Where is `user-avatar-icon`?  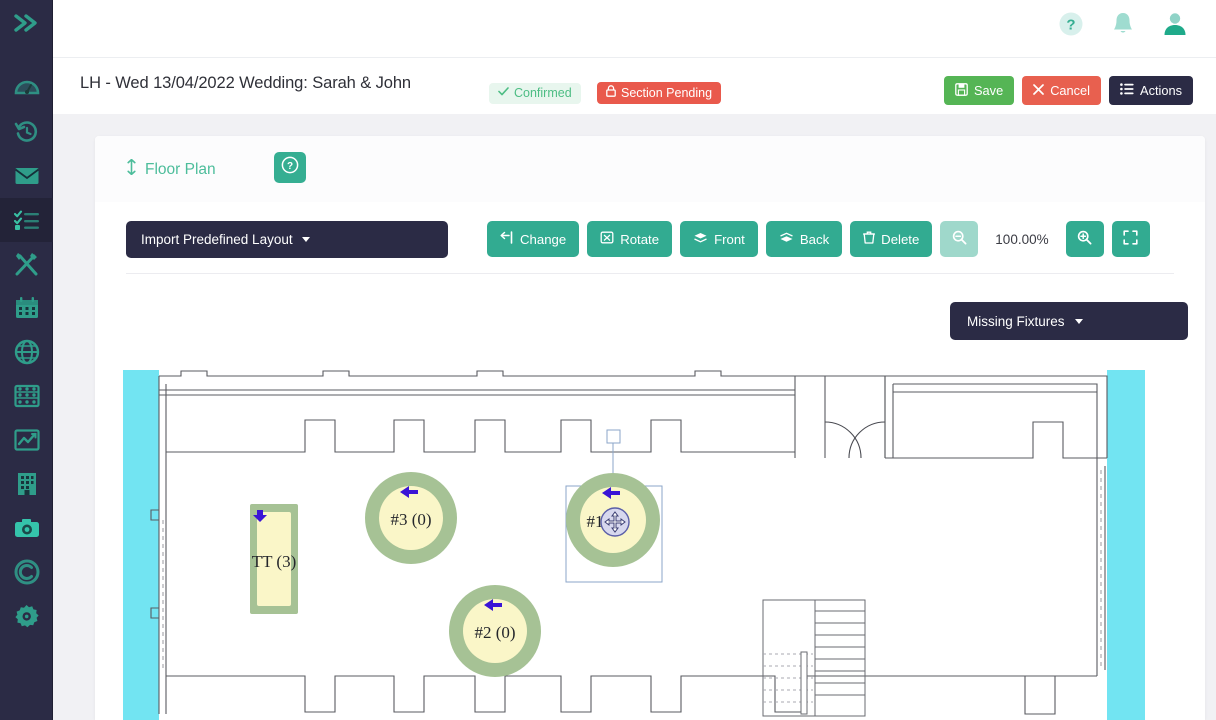 user-avatar-icon is located at coordinates (1175, 24).